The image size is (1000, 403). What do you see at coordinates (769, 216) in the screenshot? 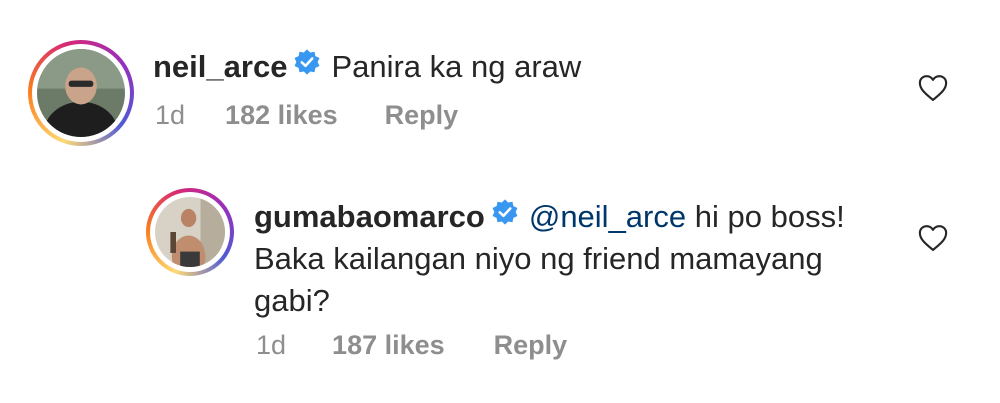
I see `comment-text-line-1: hi po boss!` at bounding box center [769, 216].